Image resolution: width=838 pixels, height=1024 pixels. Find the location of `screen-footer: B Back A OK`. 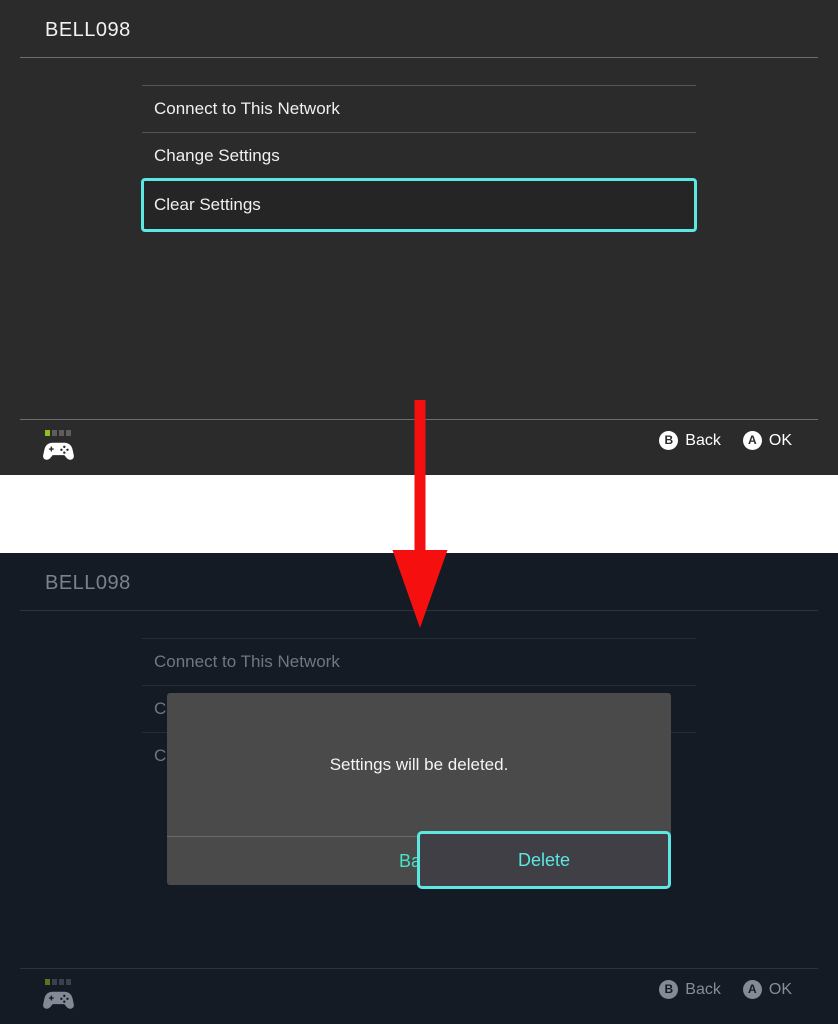

screen-footer: B Back A OK is located at coordinates (419, 996).